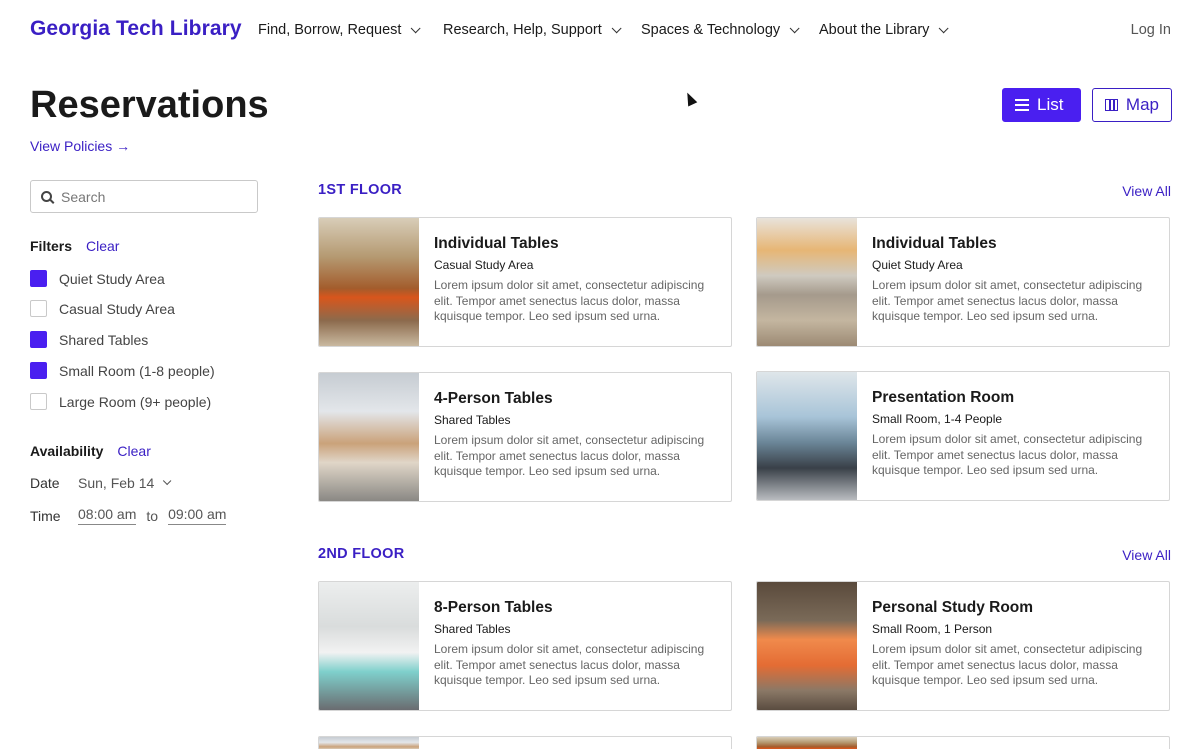 Image resolution: width=1200 pixels, height=749 pixels. What do you see at coordinates (1142, 104) in the screenshot?
I see `map-view-label: Map` at bounding box center [1142, 104].